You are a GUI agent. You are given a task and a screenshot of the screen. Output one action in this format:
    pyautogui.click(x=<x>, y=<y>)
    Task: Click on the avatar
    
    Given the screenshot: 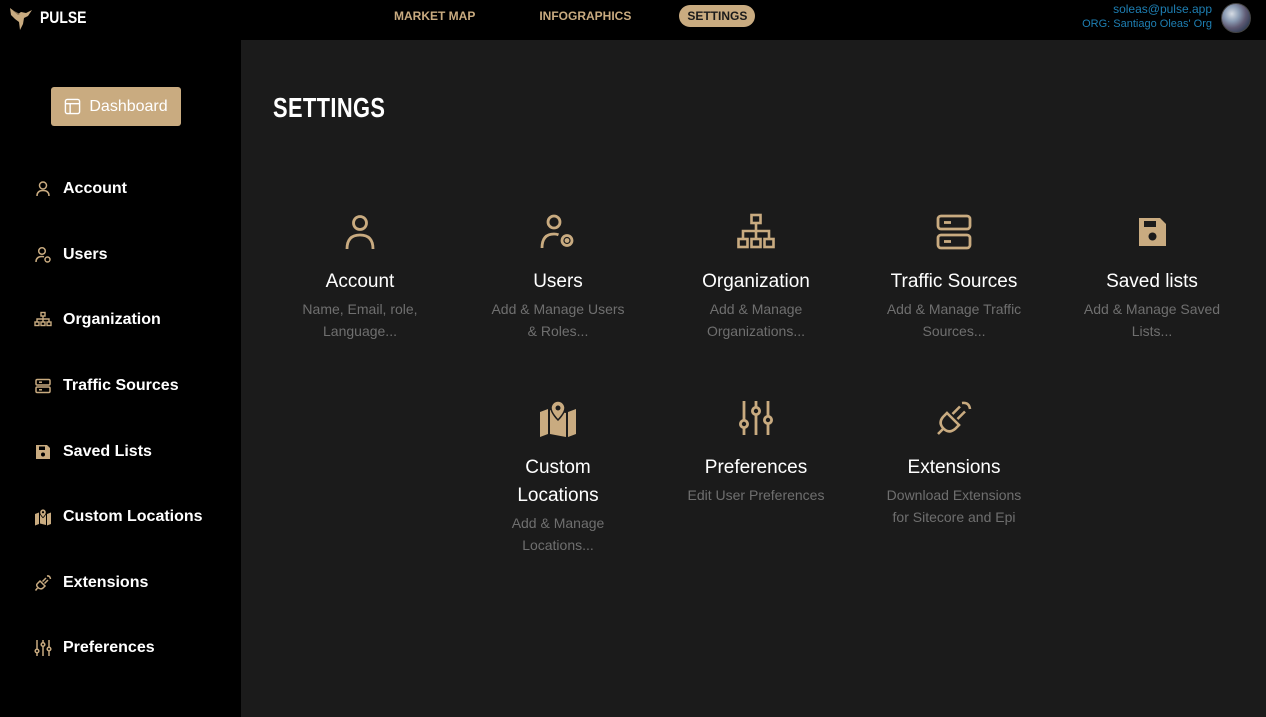 What is the action you would take?
    pyautogui.click(x=1236, y=18)
    